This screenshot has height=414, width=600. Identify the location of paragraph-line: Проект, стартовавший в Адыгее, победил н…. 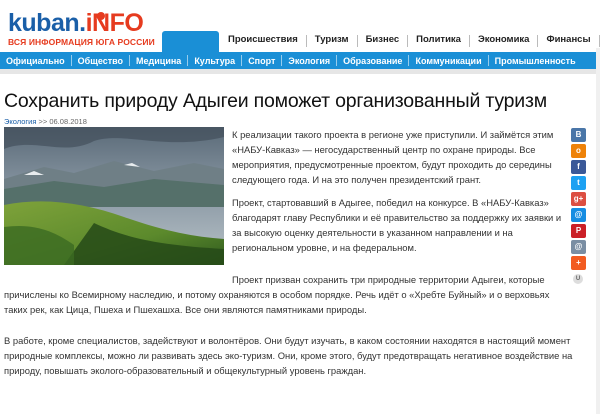
(390, 202).